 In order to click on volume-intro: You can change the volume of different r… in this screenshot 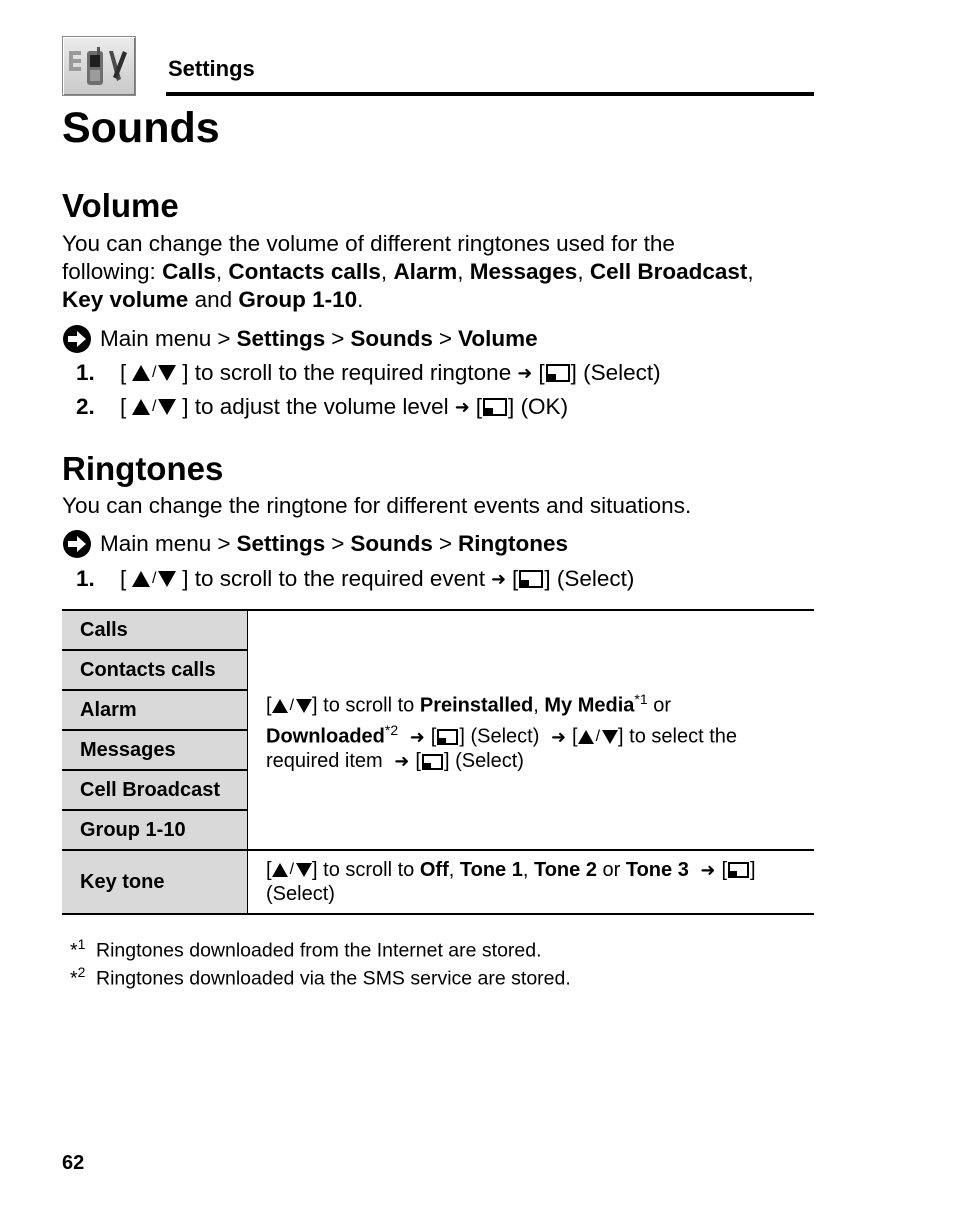, I will do `click(408, 271)`.